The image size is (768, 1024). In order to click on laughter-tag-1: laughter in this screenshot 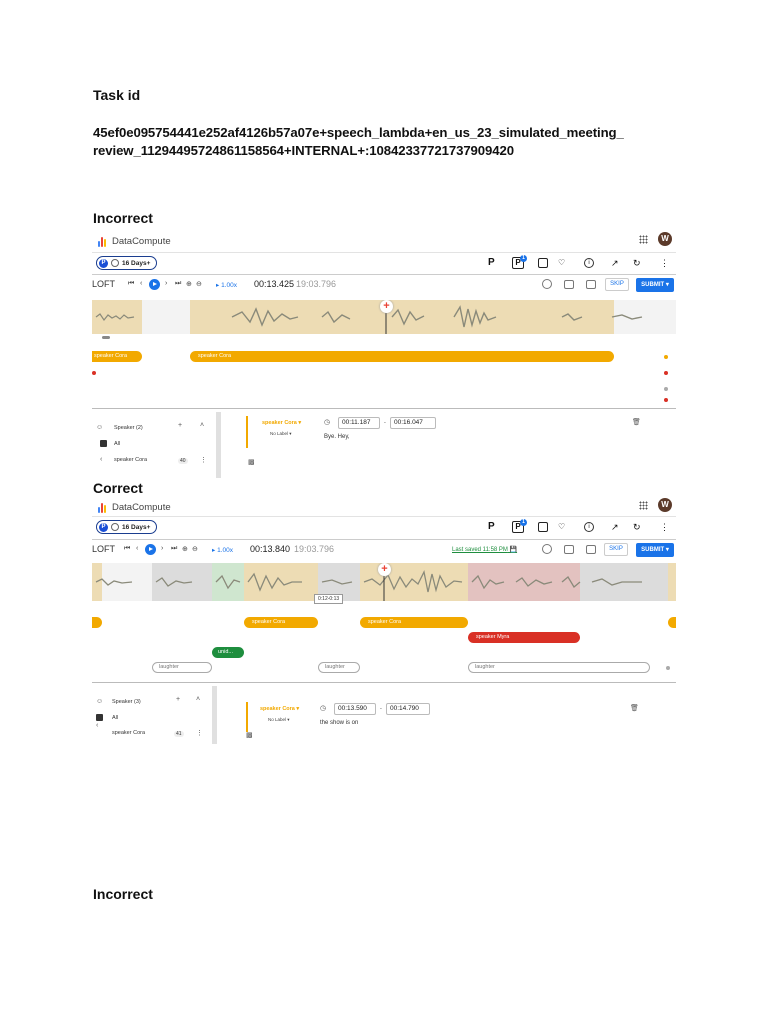, I will do `click(182, 667)`.